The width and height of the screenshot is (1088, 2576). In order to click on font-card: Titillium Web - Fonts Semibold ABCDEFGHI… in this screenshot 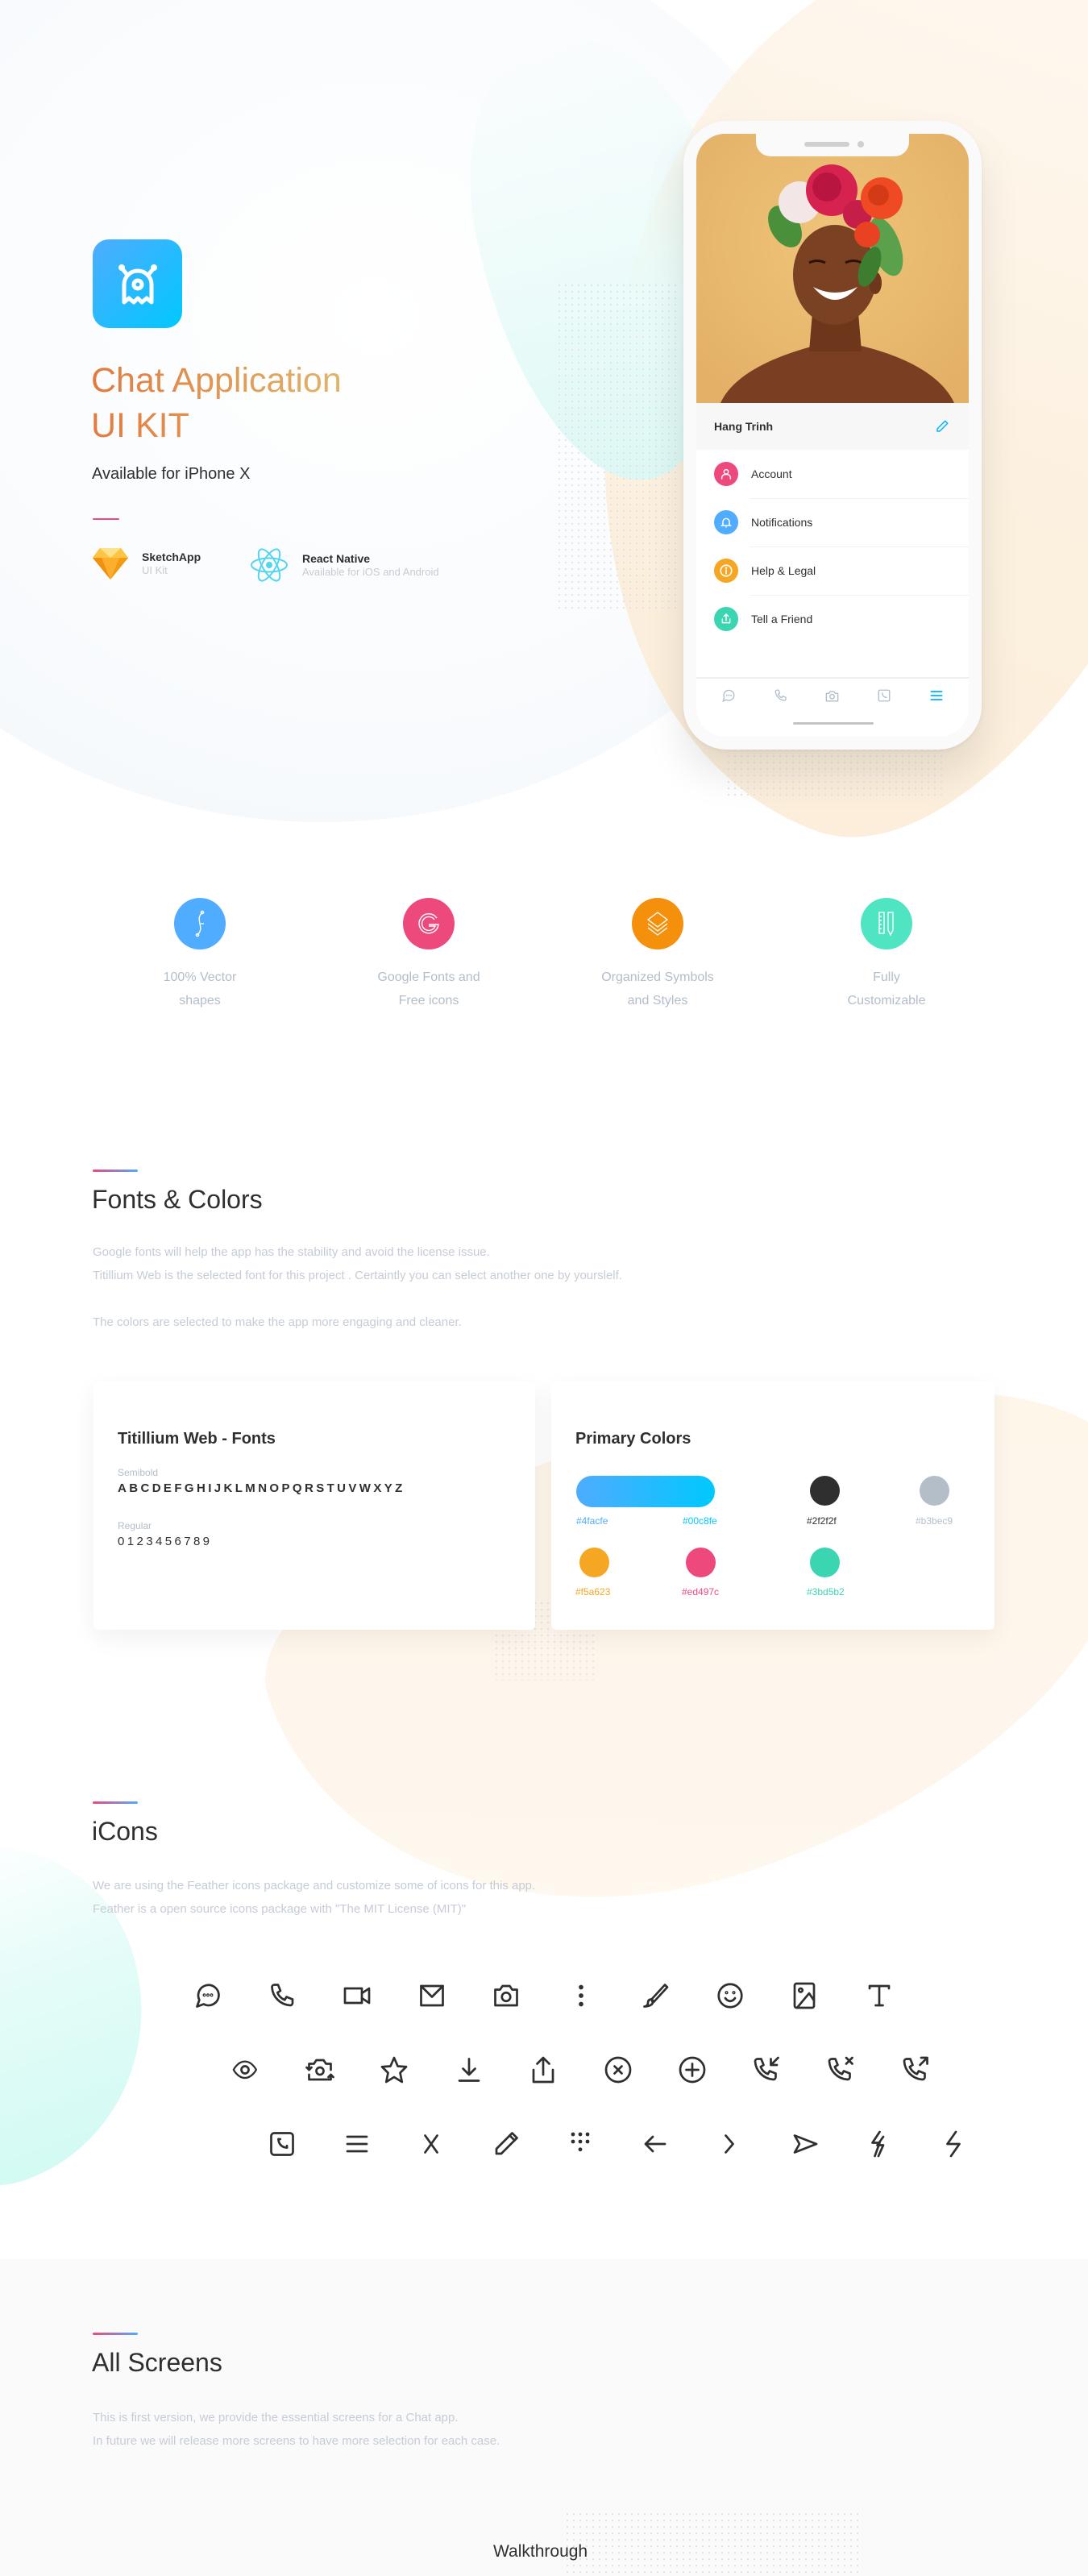, I will do `click(314, 1505)`.